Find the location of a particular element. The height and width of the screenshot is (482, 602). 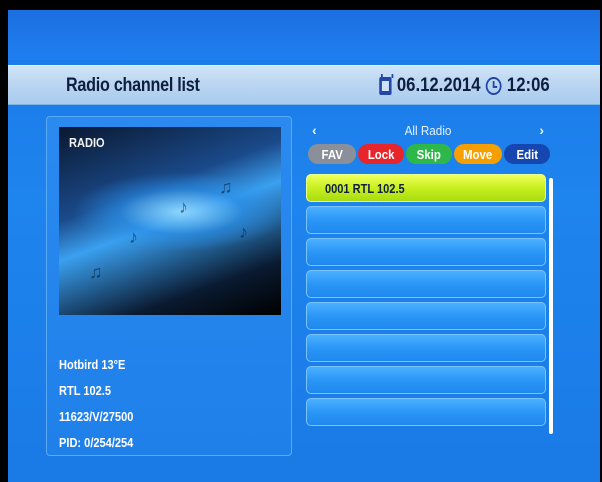

move-button: Move is located at coordinates (478, 154).